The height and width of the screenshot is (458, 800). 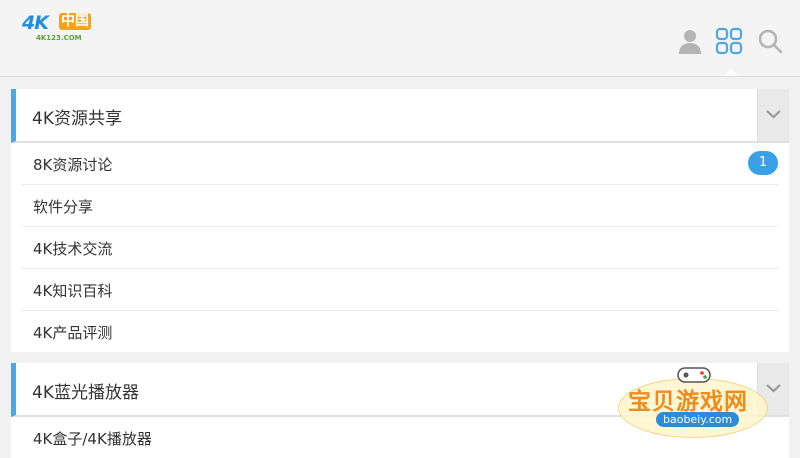 I want to click on grid-icon, so click(x=729, y=41).